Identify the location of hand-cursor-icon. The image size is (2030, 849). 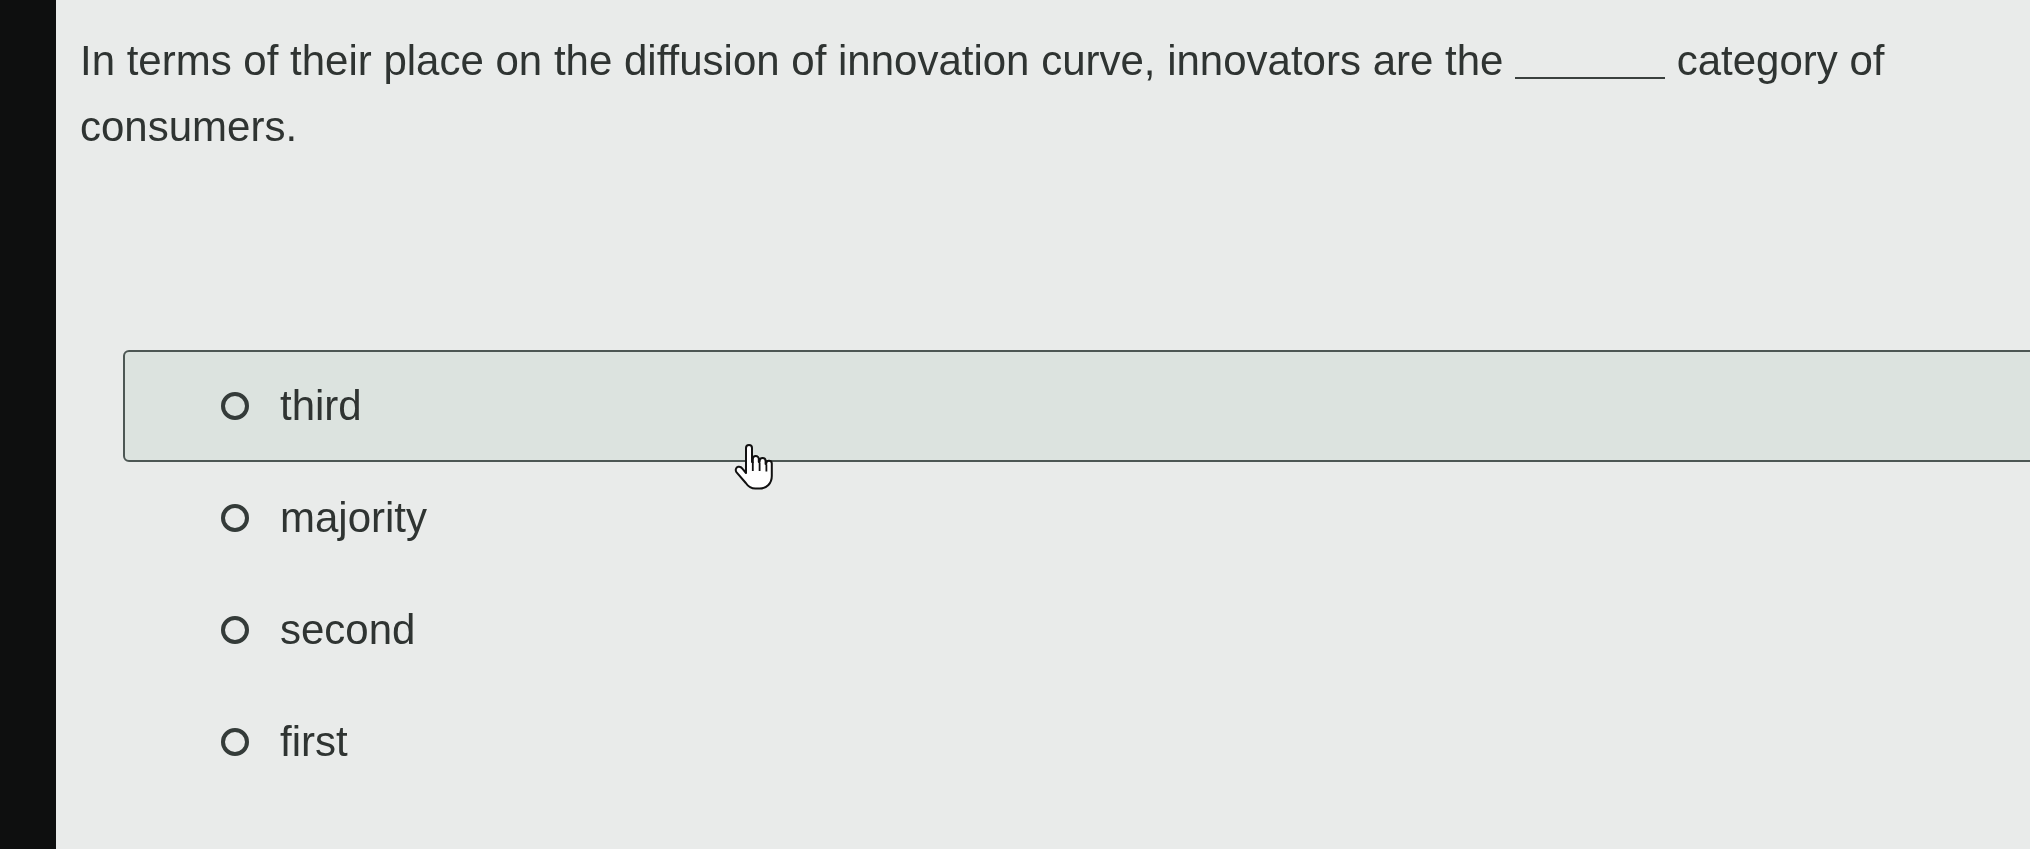
(753, 468).